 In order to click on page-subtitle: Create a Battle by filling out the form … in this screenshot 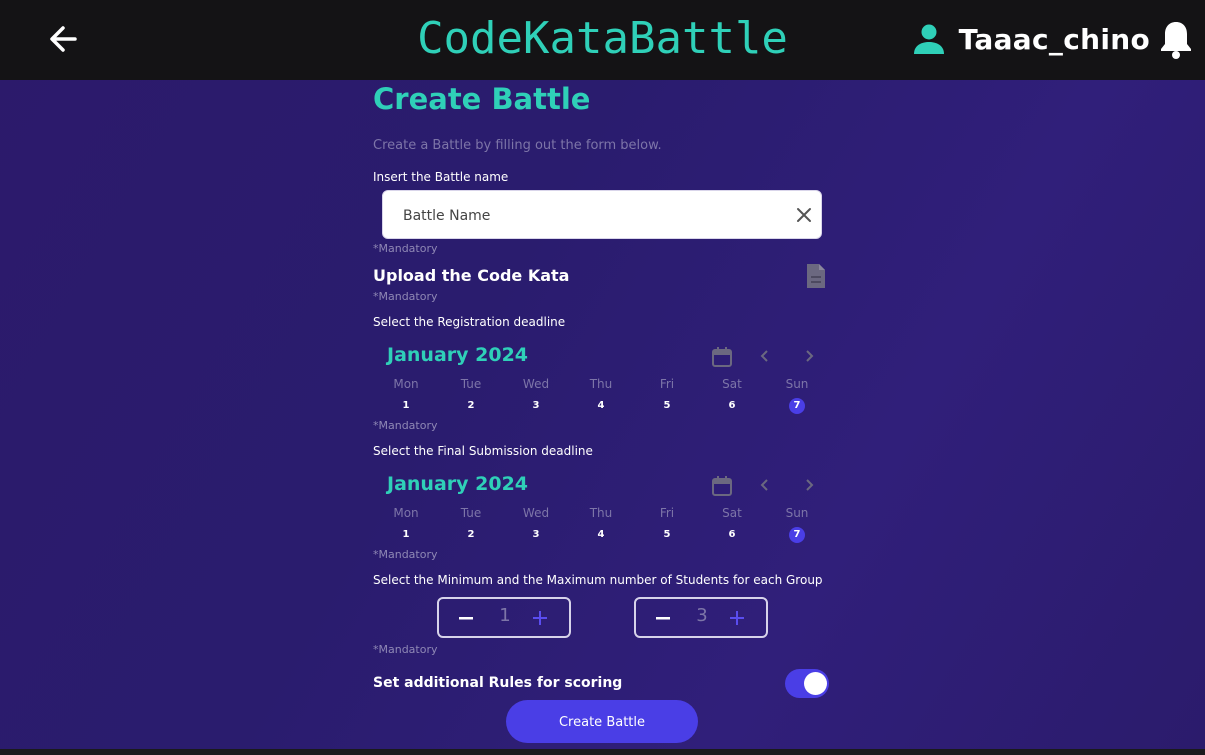, I will do `click(517, 145)`.